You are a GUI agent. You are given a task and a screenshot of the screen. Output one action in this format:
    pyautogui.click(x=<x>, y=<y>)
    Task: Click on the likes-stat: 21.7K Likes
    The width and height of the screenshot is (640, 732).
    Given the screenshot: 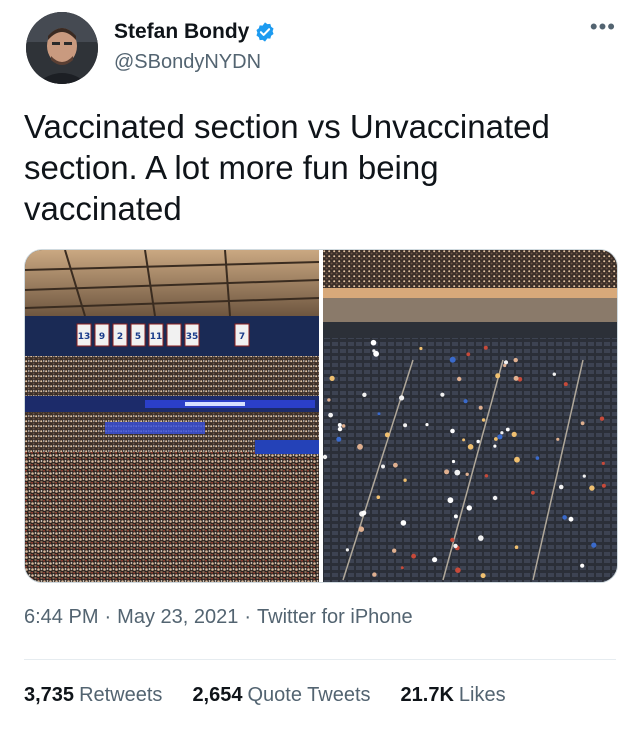 What is the action you would take?
    pyautogui.click(x=453, y=695)
    